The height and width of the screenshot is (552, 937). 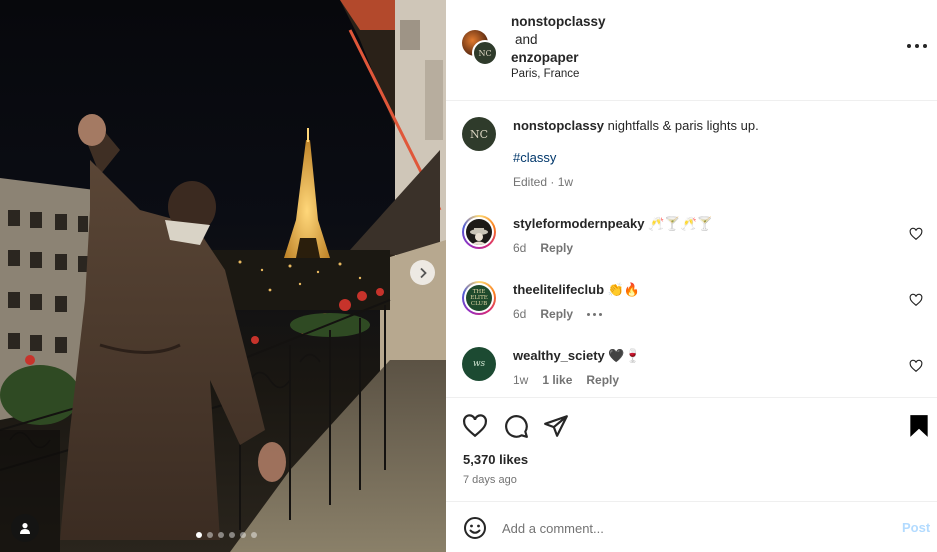 I want to click on post-timestamp: 7 days ago, so click(x=490, y=480).